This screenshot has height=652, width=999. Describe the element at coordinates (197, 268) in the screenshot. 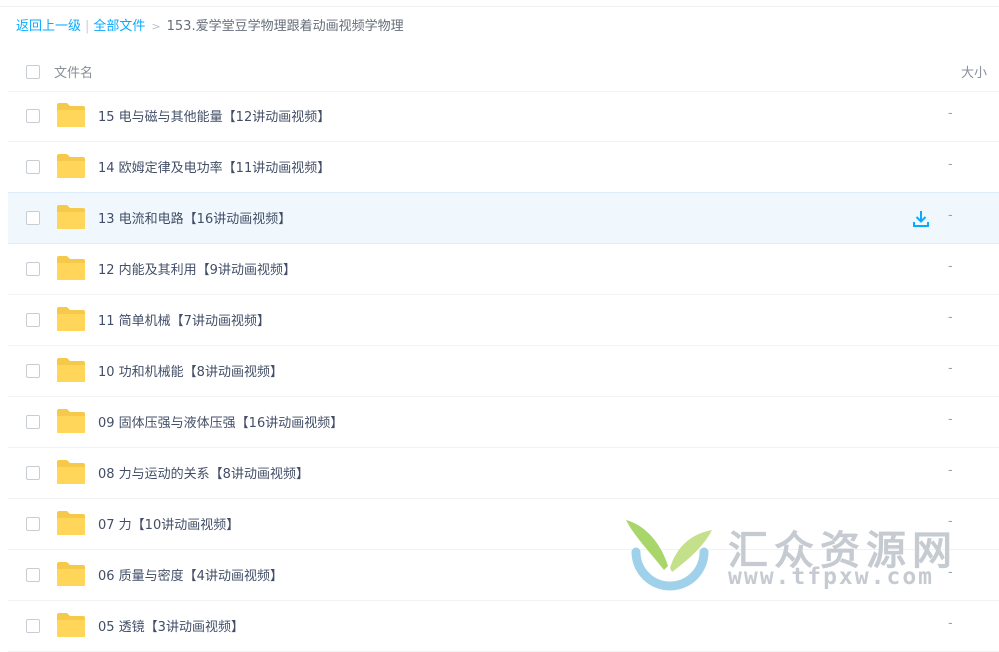

I see `file-name: 12 内能及其利用【9讲动画视频】` at that location.